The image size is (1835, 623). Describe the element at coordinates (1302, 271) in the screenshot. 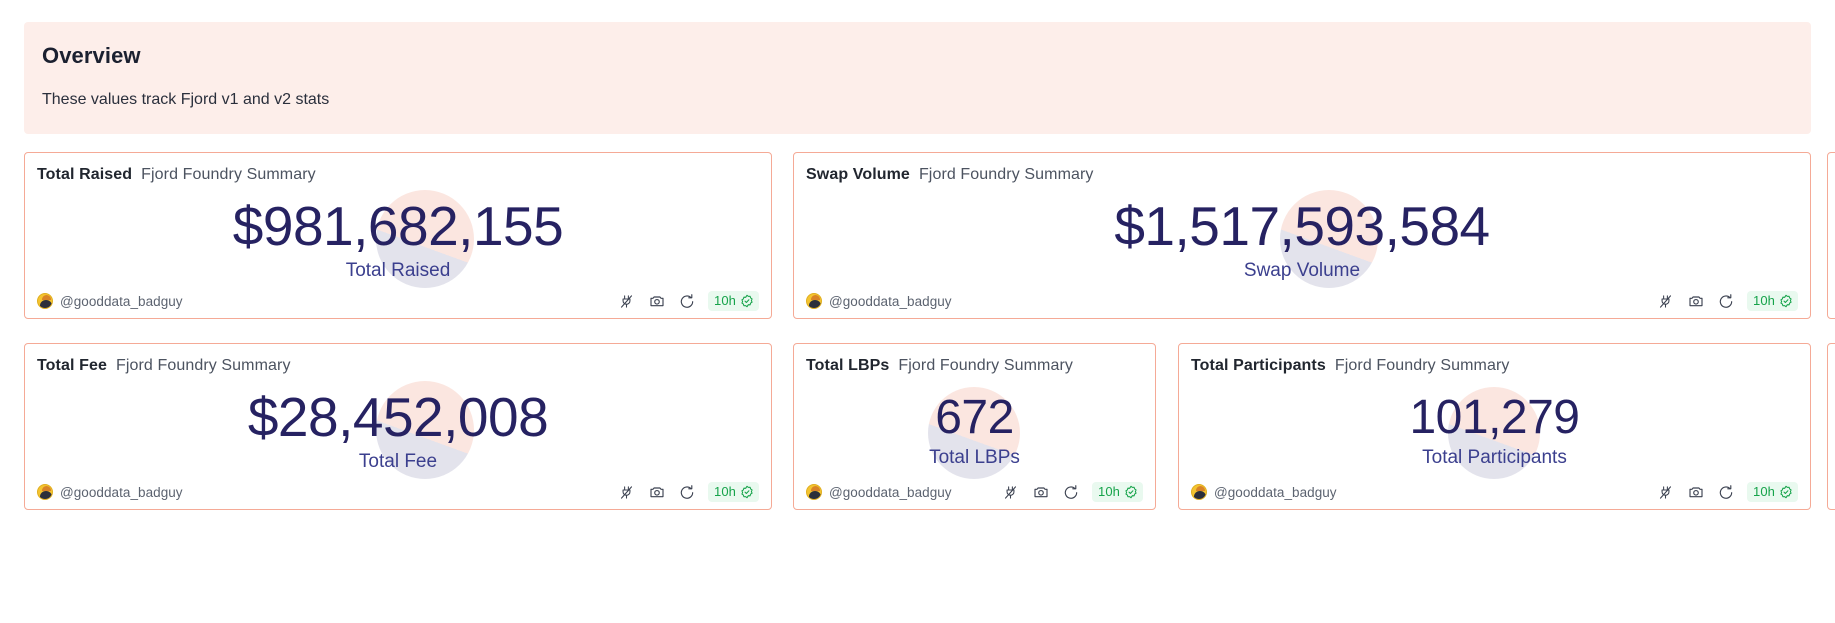

I see `kpi-label: Swap Volume` at that location.